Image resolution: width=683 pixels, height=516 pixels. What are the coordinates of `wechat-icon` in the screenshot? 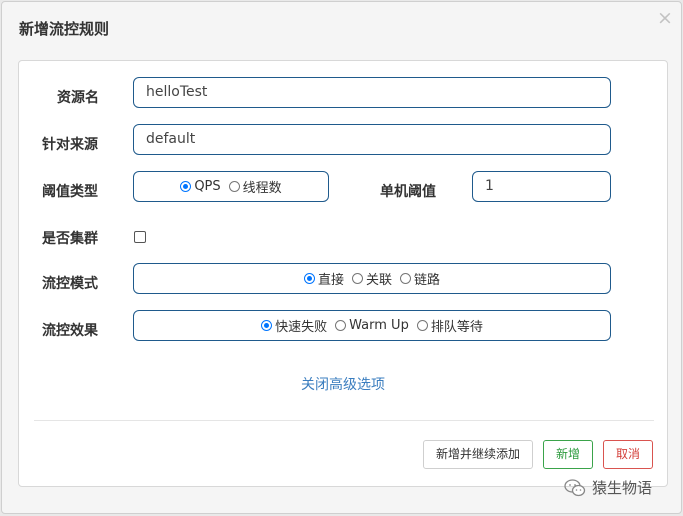 It's located at (575, 487).